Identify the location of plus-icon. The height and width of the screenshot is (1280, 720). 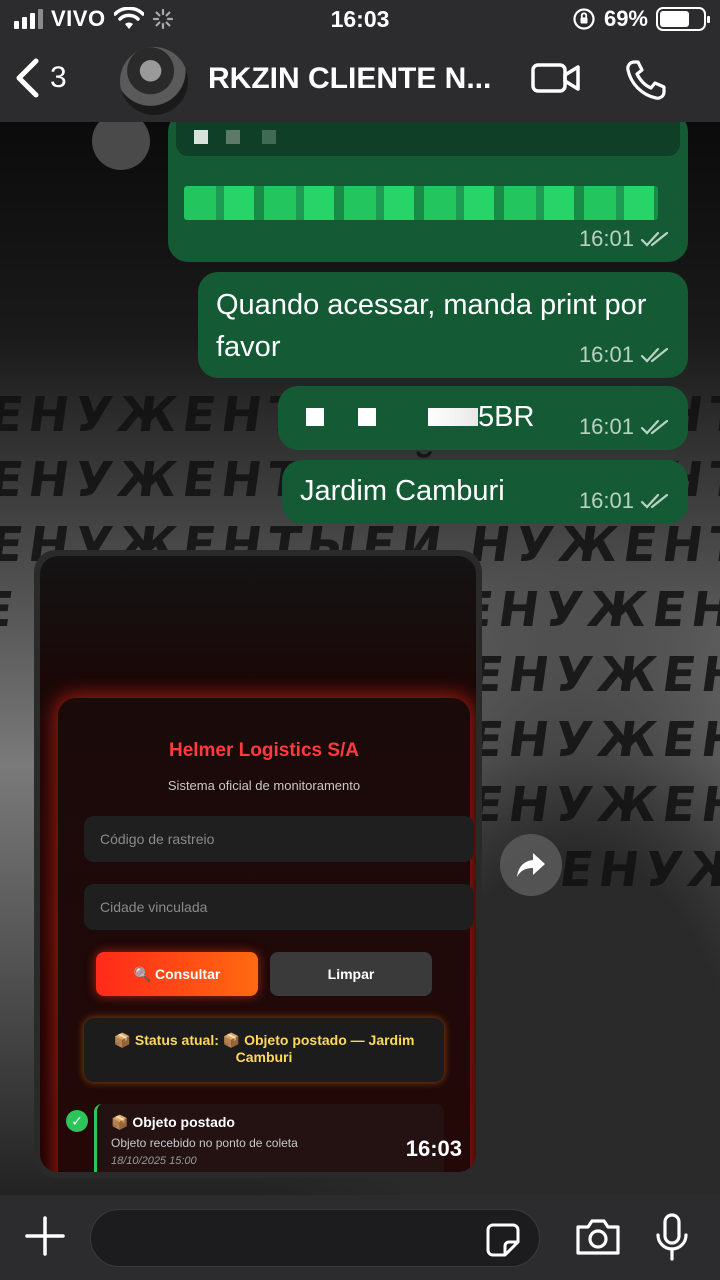
(45, 1236).